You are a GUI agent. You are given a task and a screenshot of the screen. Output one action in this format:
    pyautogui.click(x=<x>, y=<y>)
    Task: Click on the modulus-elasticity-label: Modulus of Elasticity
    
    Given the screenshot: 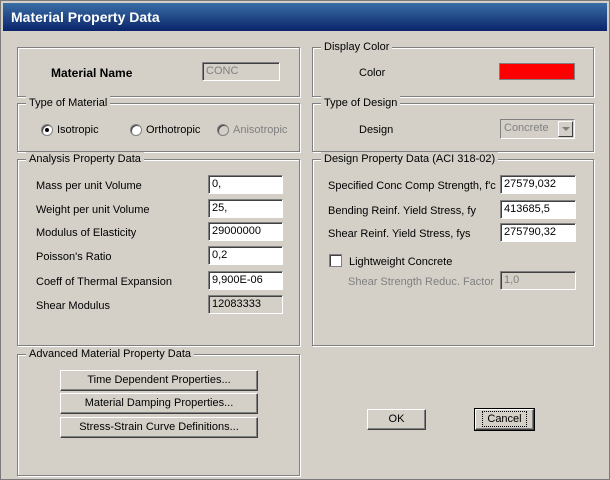 What is the action you would take?
    pyautogui.click(x=86, y=233)
    